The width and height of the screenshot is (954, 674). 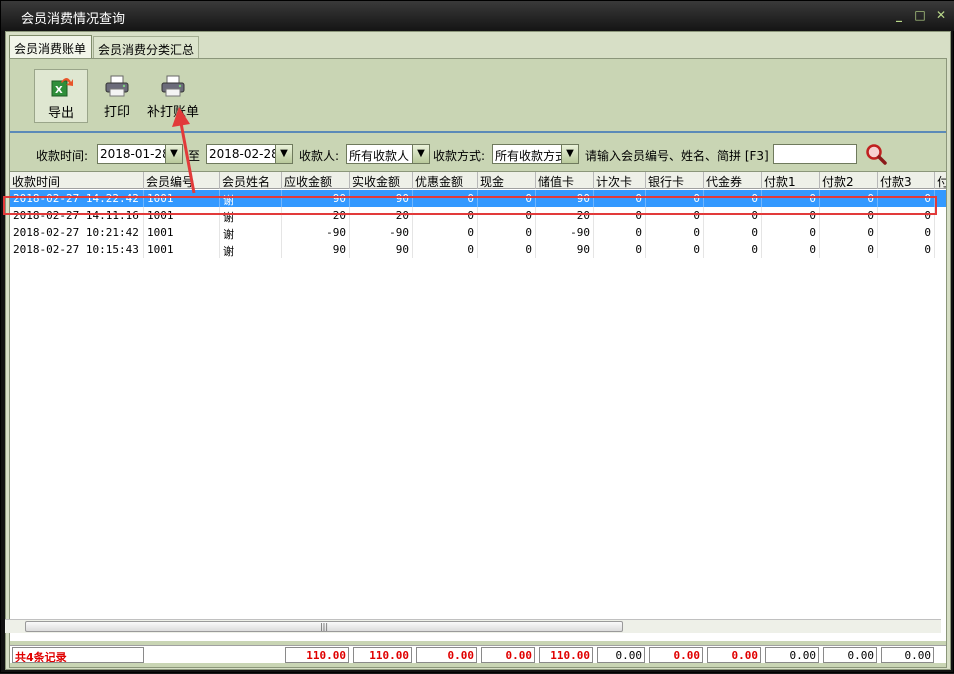 I want to click on column-header: 储值卡, so click(x=565, y=180).